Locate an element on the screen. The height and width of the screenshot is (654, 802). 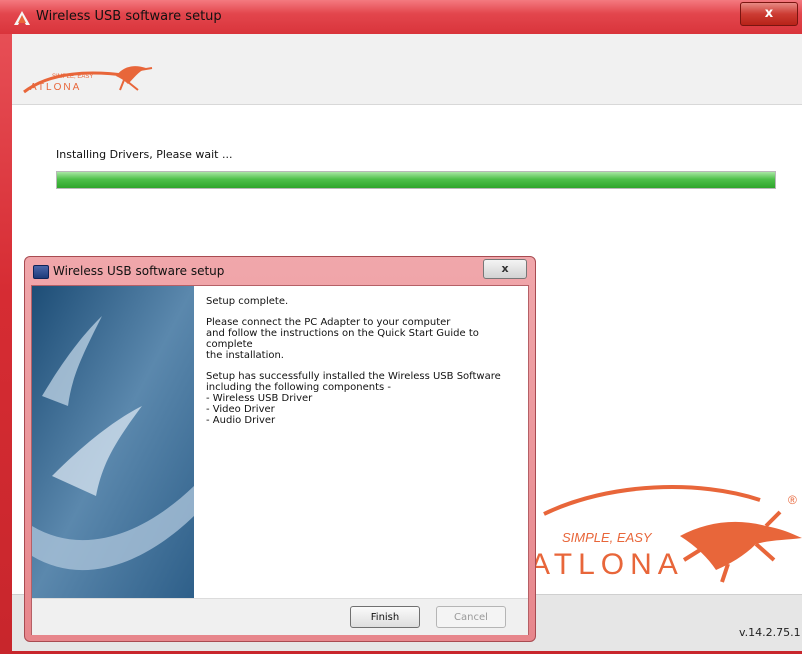
setup-complete-heading: Setup complete. is located at coordinates (247, 301).